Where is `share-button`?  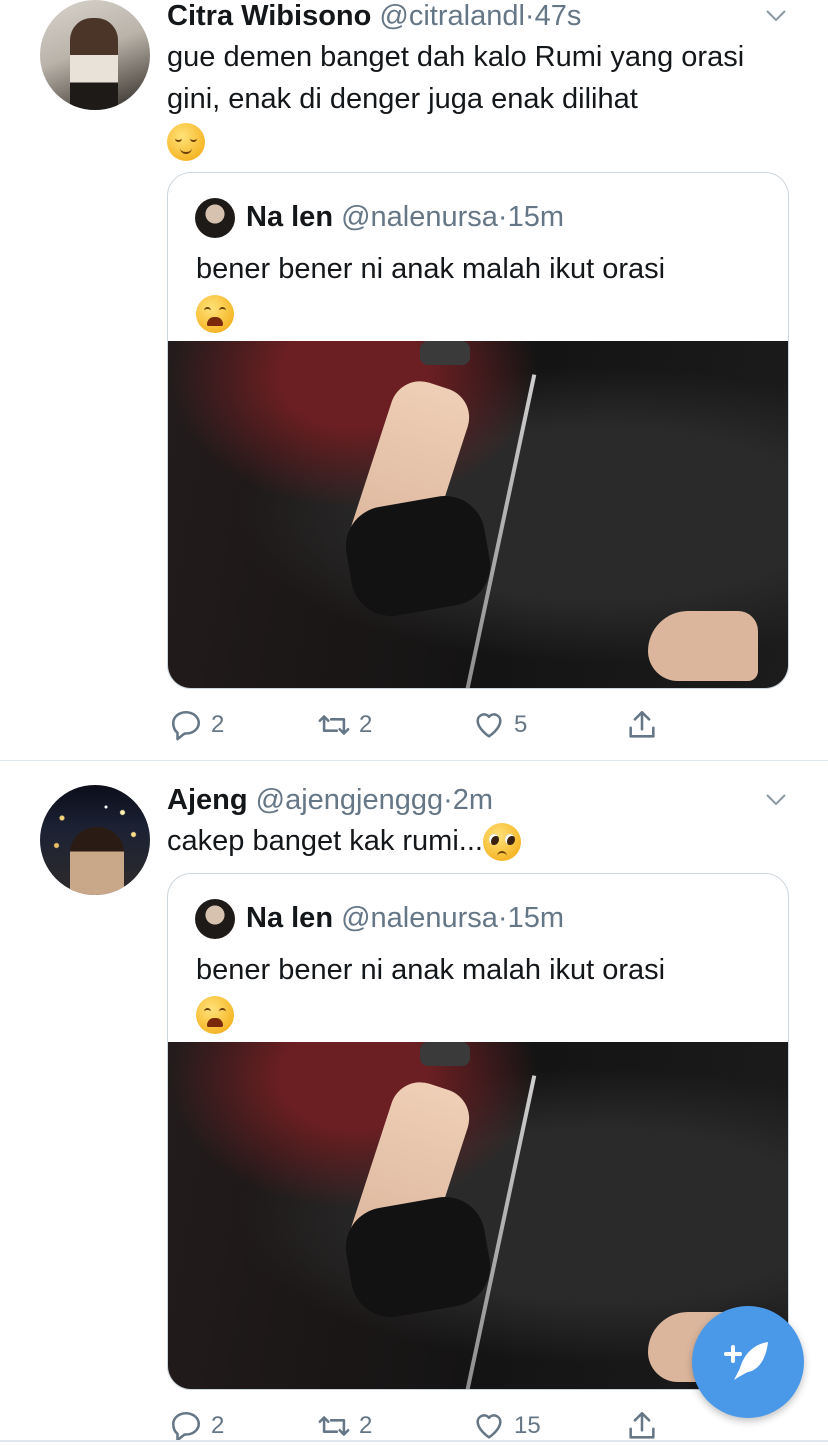 share-button is located at coordinates (642, 725).